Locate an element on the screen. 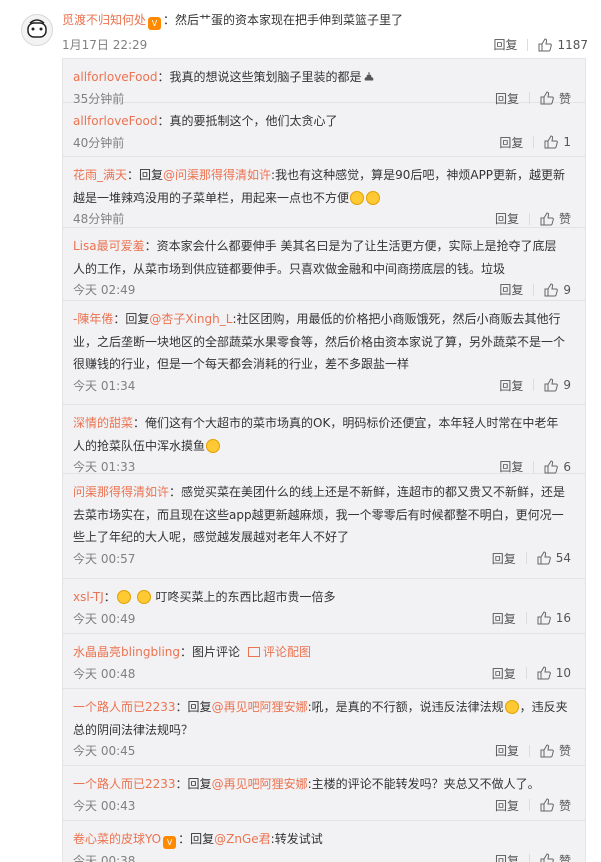  reply-text: xsl-TJ： 叮咚买菜上的东西比超市贵一倍多 is located at coordinates (320, 597).